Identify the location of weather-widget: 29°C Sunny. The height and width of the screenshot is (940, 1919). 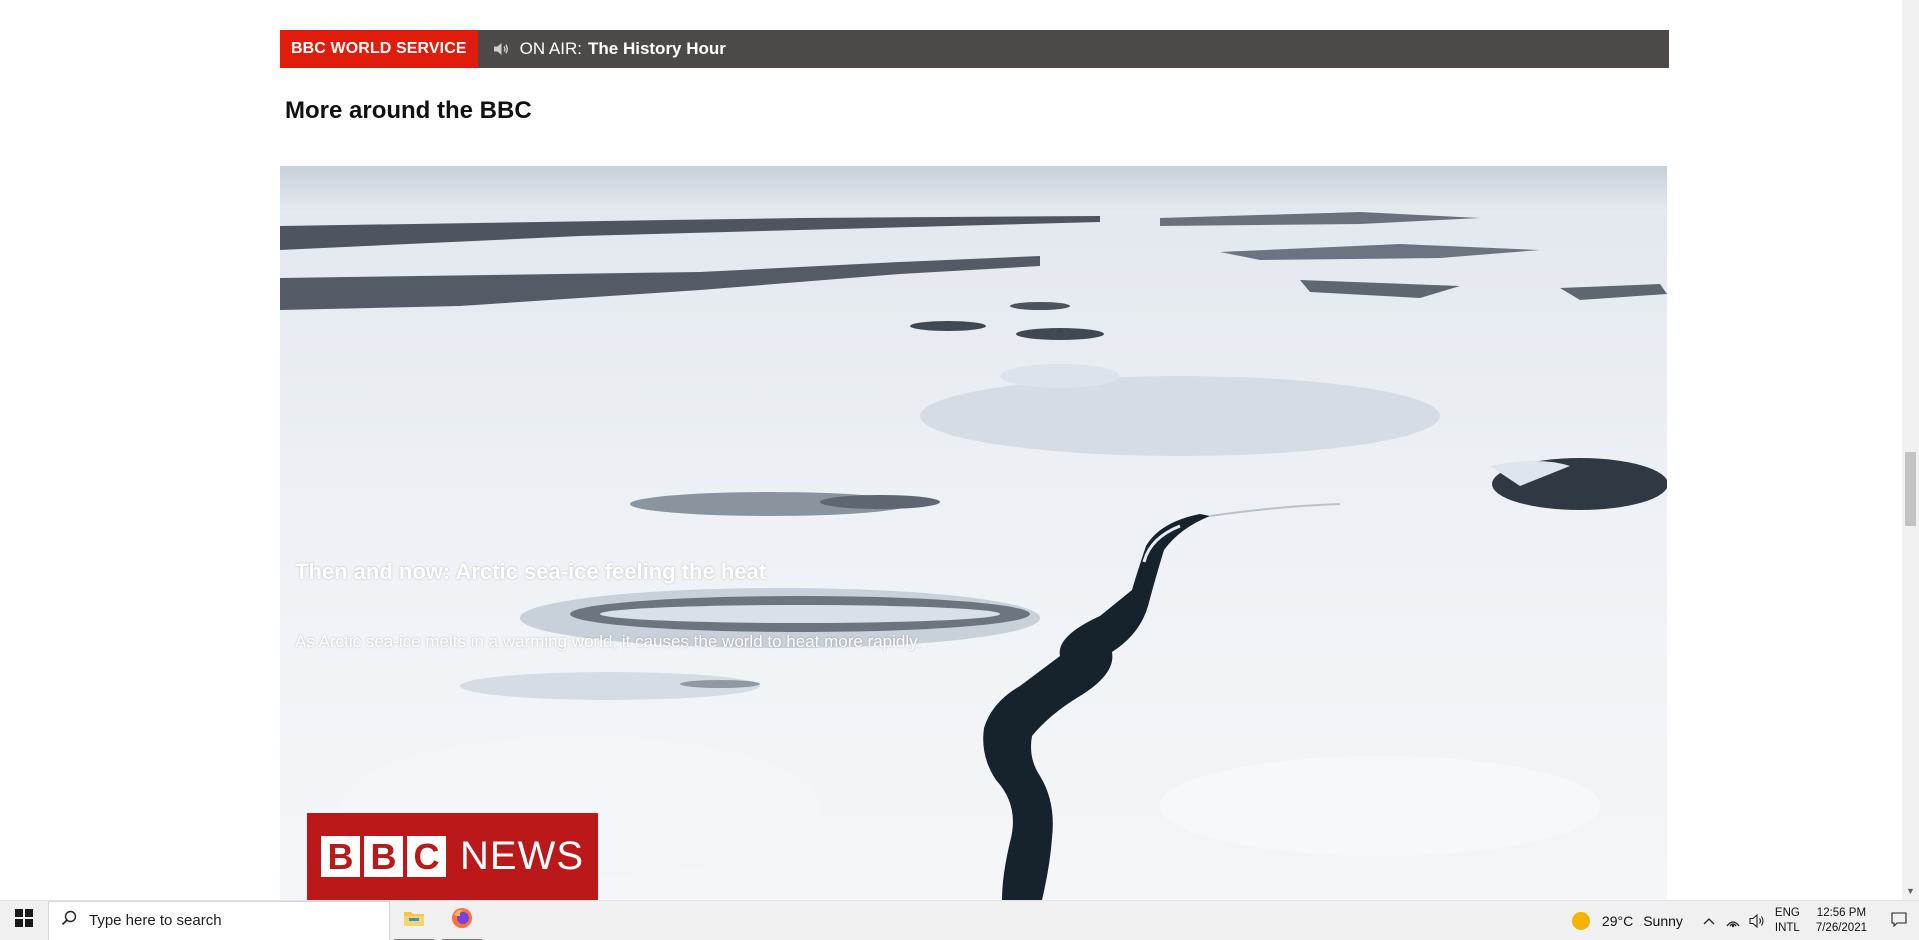
(1627, 921).